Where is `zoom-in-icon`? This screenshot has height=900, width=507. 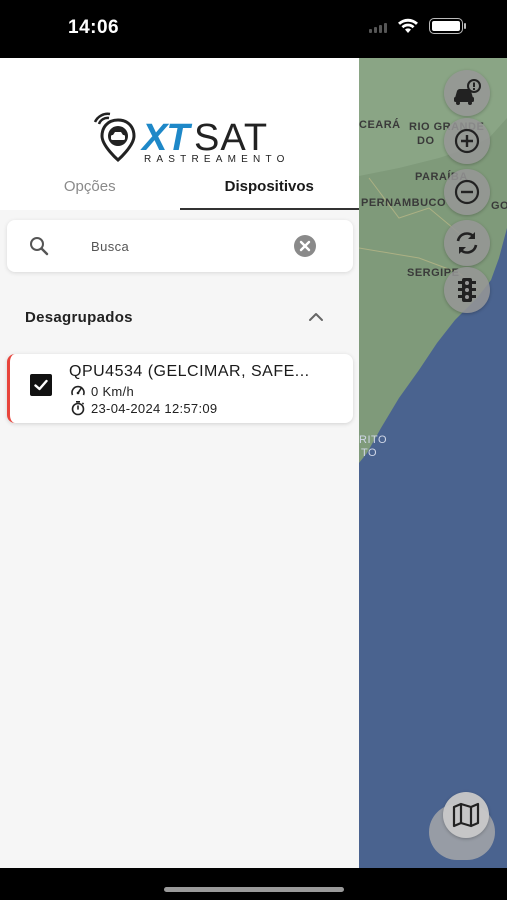
zoom-in-icon is located at coordinates (467, 141).